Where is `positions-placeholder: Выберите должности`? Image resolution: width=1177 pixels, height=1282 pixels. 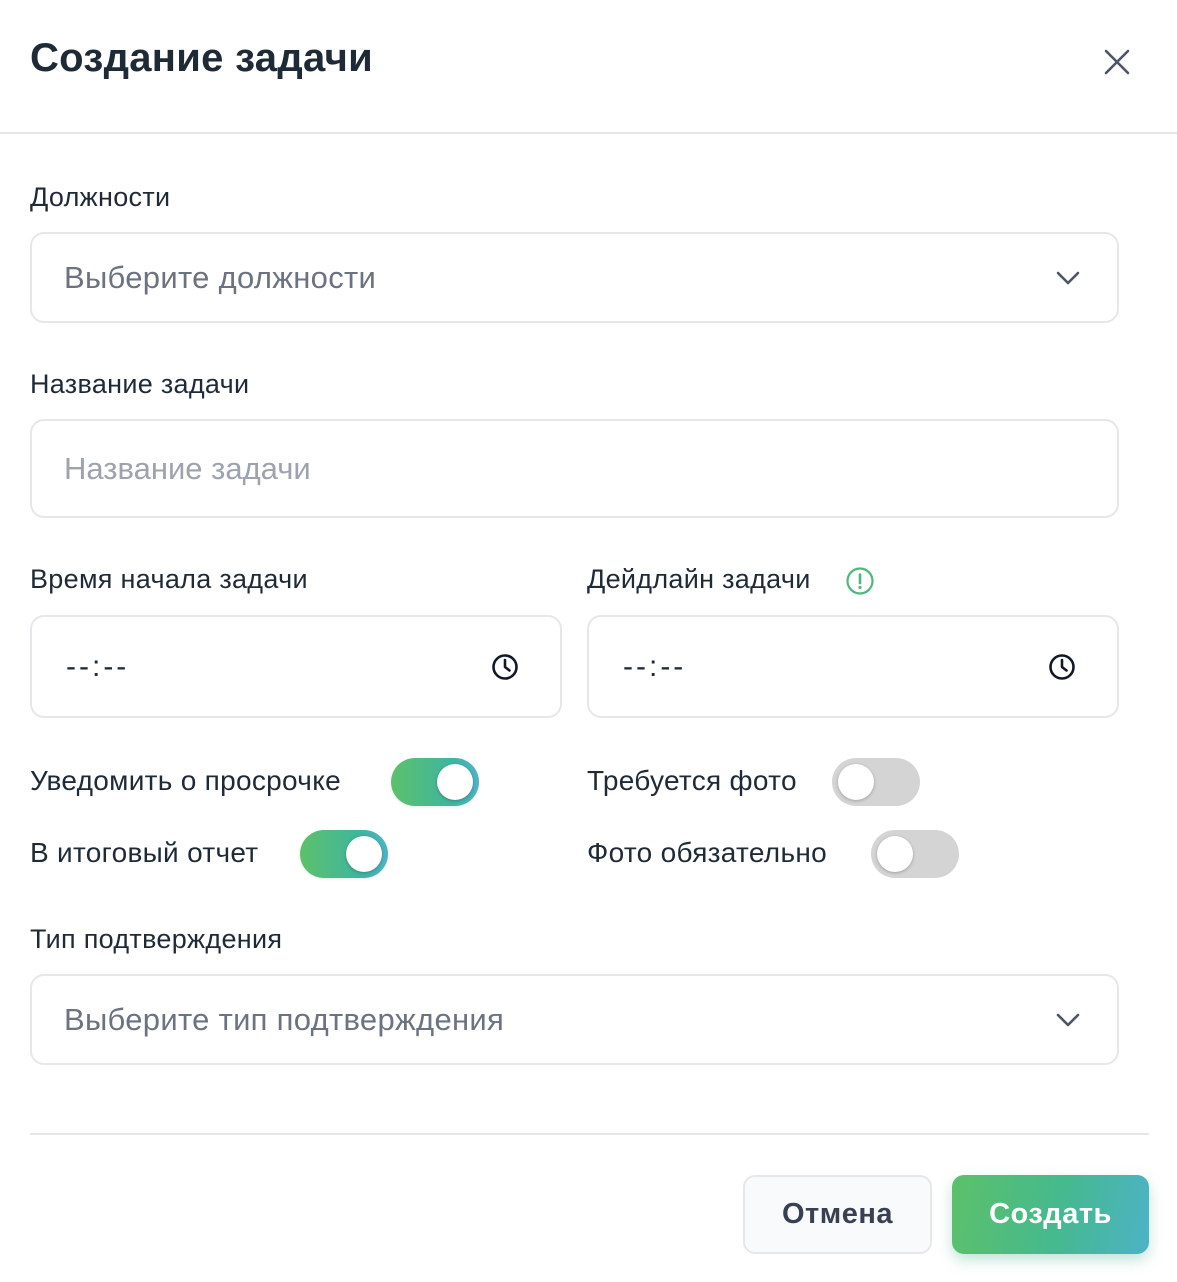
positions-placeholder: Выберите должности is located at coordinates (220, 277).